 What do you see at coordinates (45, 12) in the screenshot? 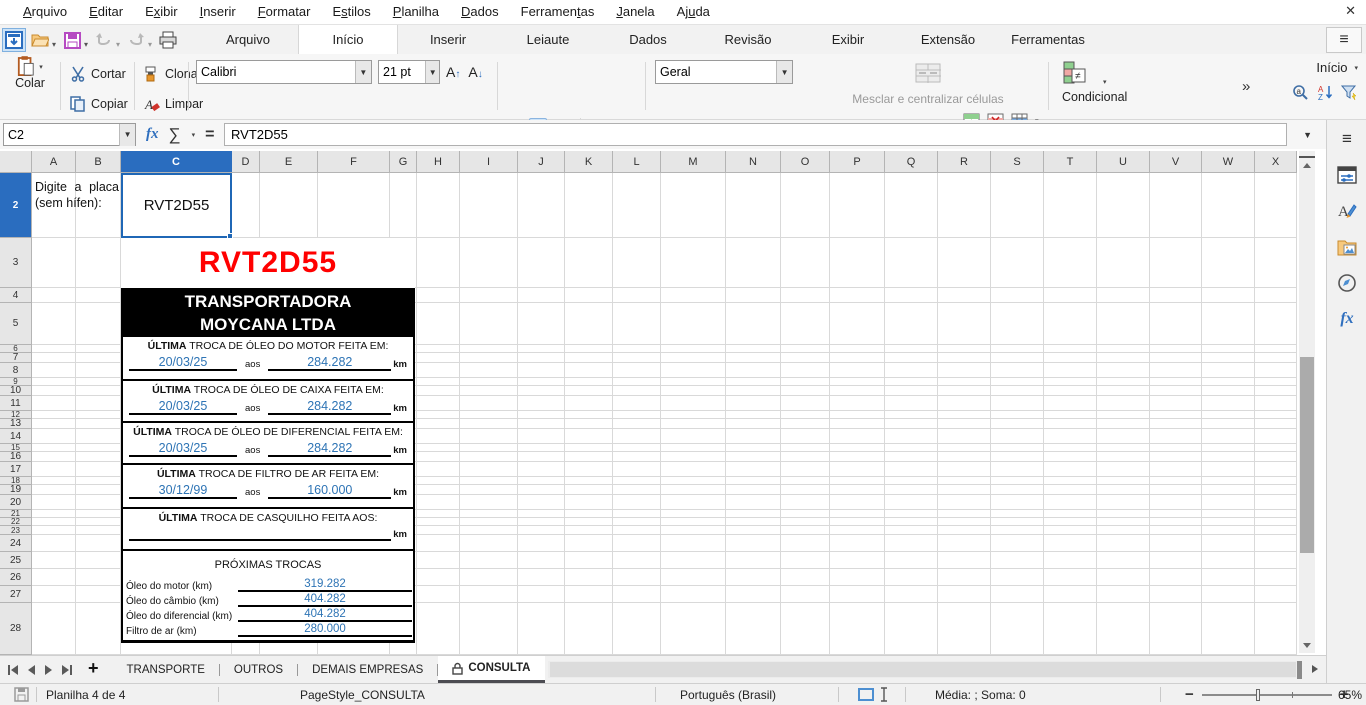
I see `menu-arquivo: Arquivo` at bounding box center [45, 12].